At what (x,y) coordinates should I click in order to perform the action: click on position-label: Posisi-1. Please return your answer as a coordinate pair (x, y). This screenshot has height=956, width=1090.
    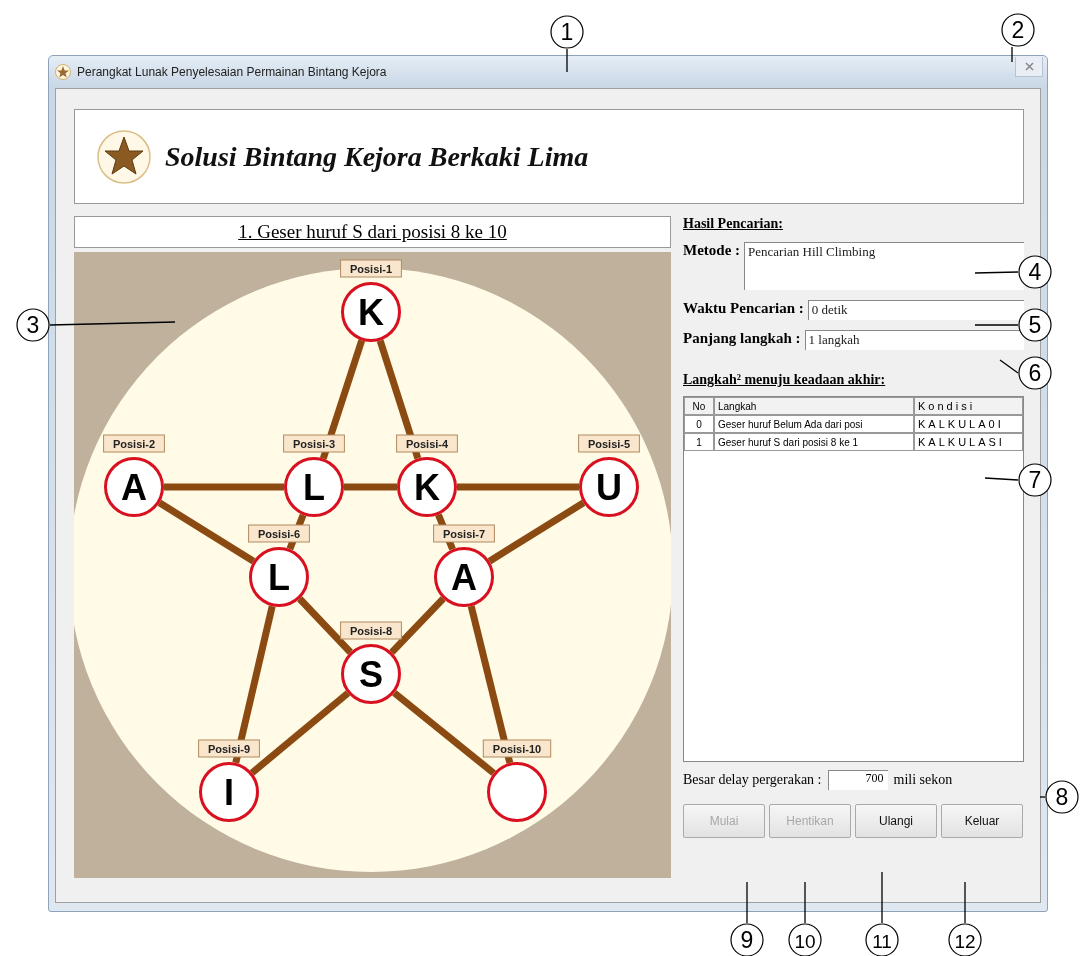
    Looking at the image, I should click on (371, 268).